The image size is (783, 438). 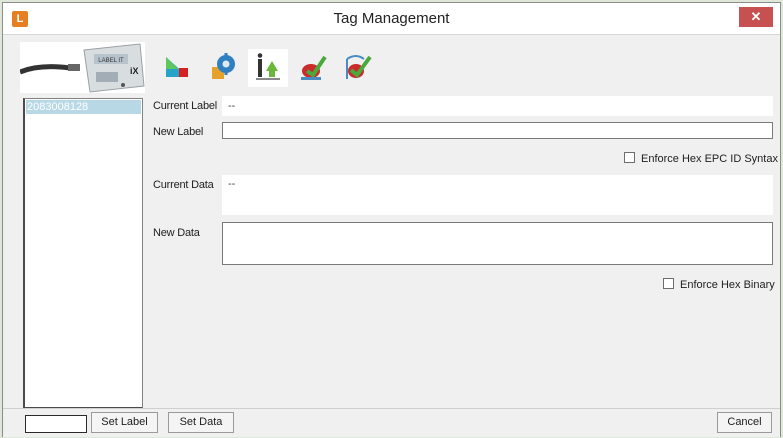 I want to click on flag-icon, so click(x=177, y=67).